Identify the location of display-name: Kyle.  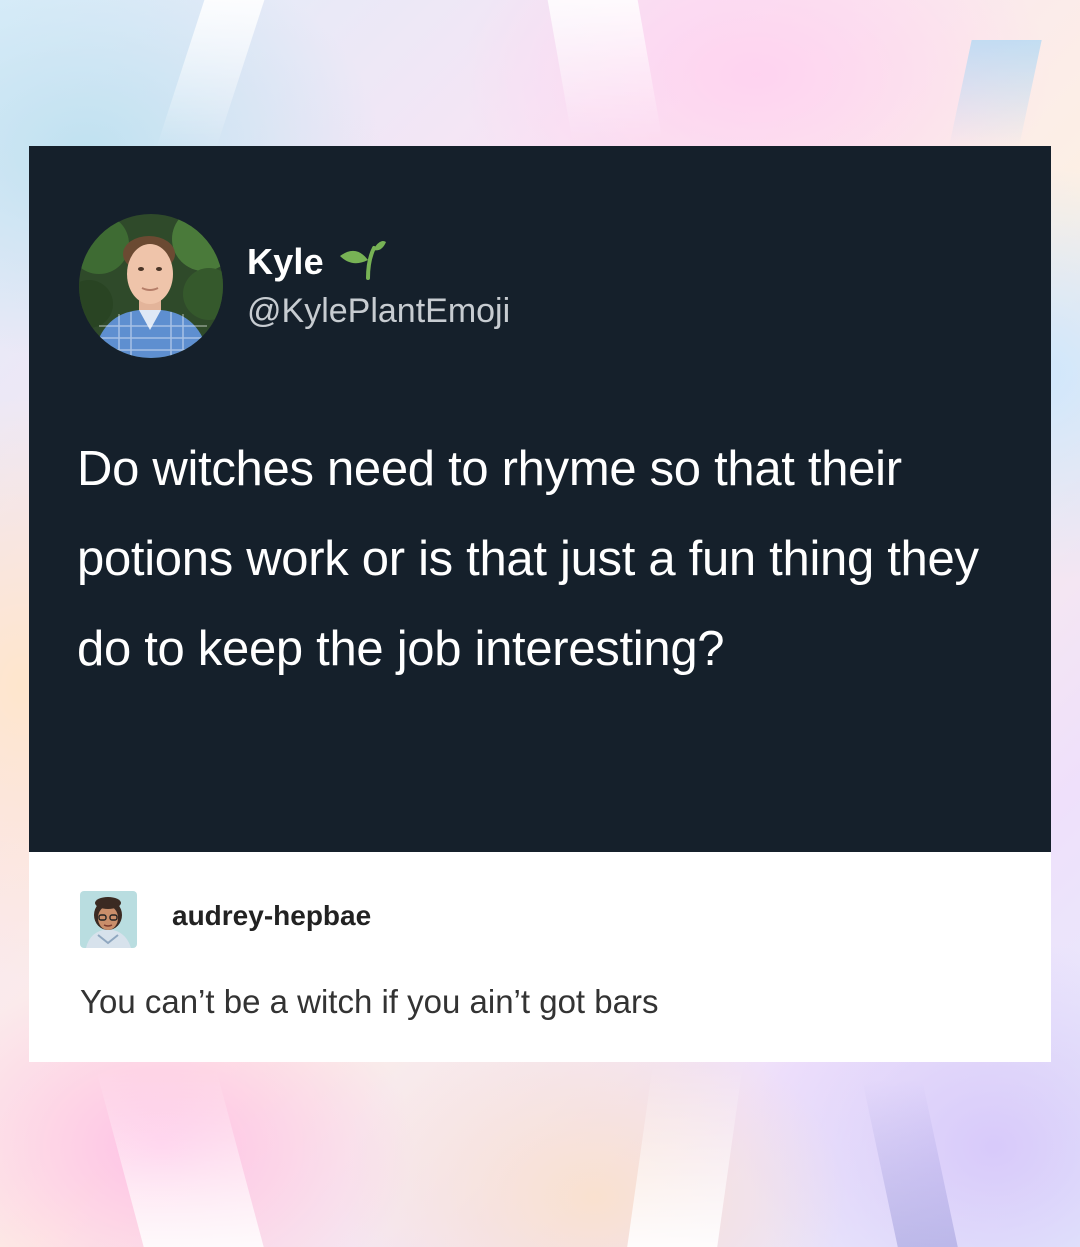
(285, 262).